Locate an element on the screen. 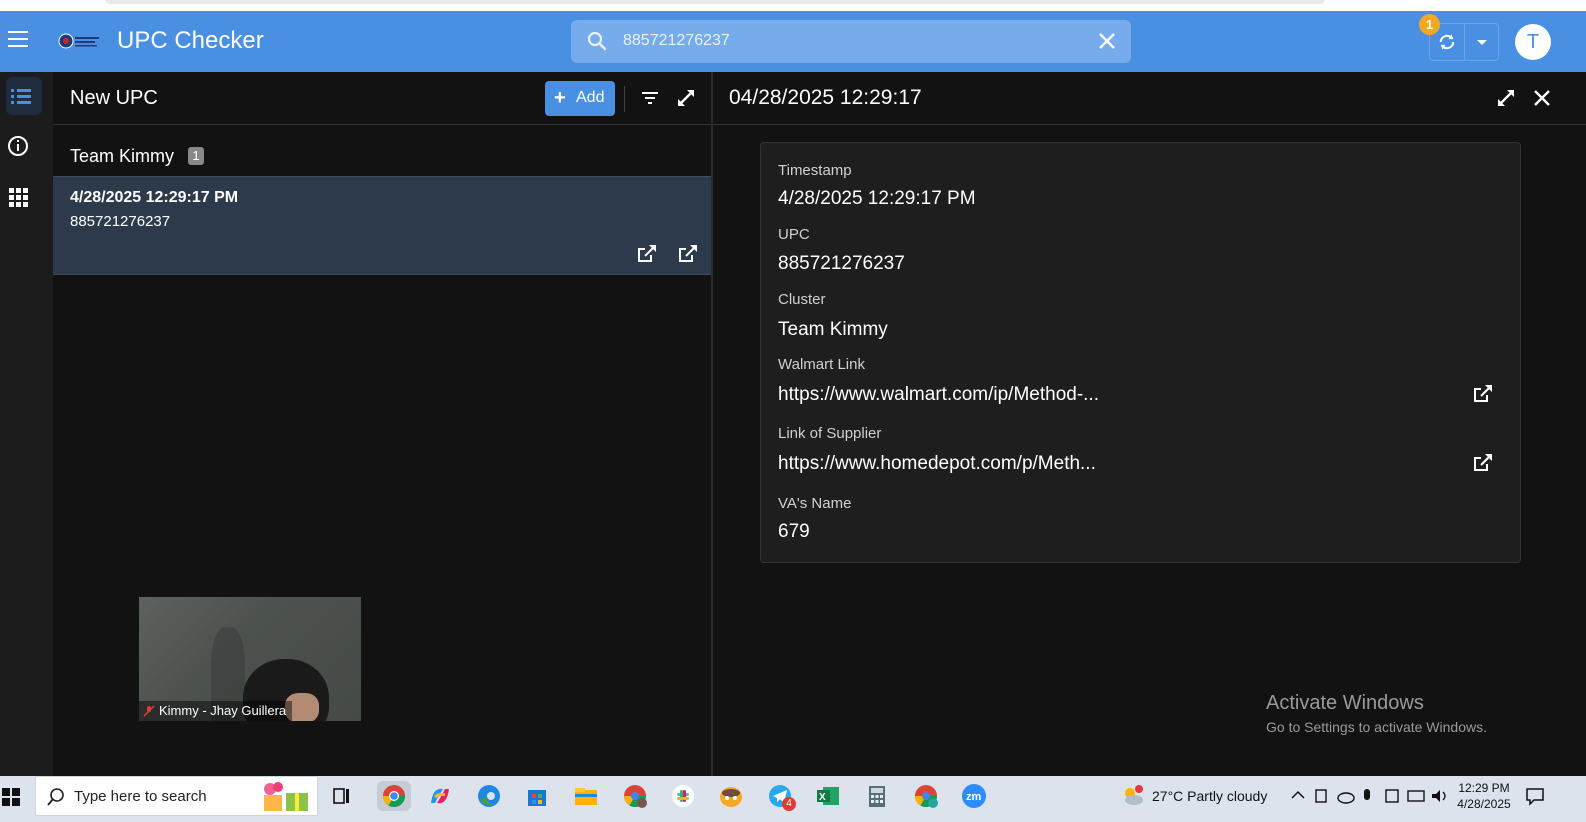 This screenshot has height=822, width=1586. rail-item-info is located at coordinates (24, 146).